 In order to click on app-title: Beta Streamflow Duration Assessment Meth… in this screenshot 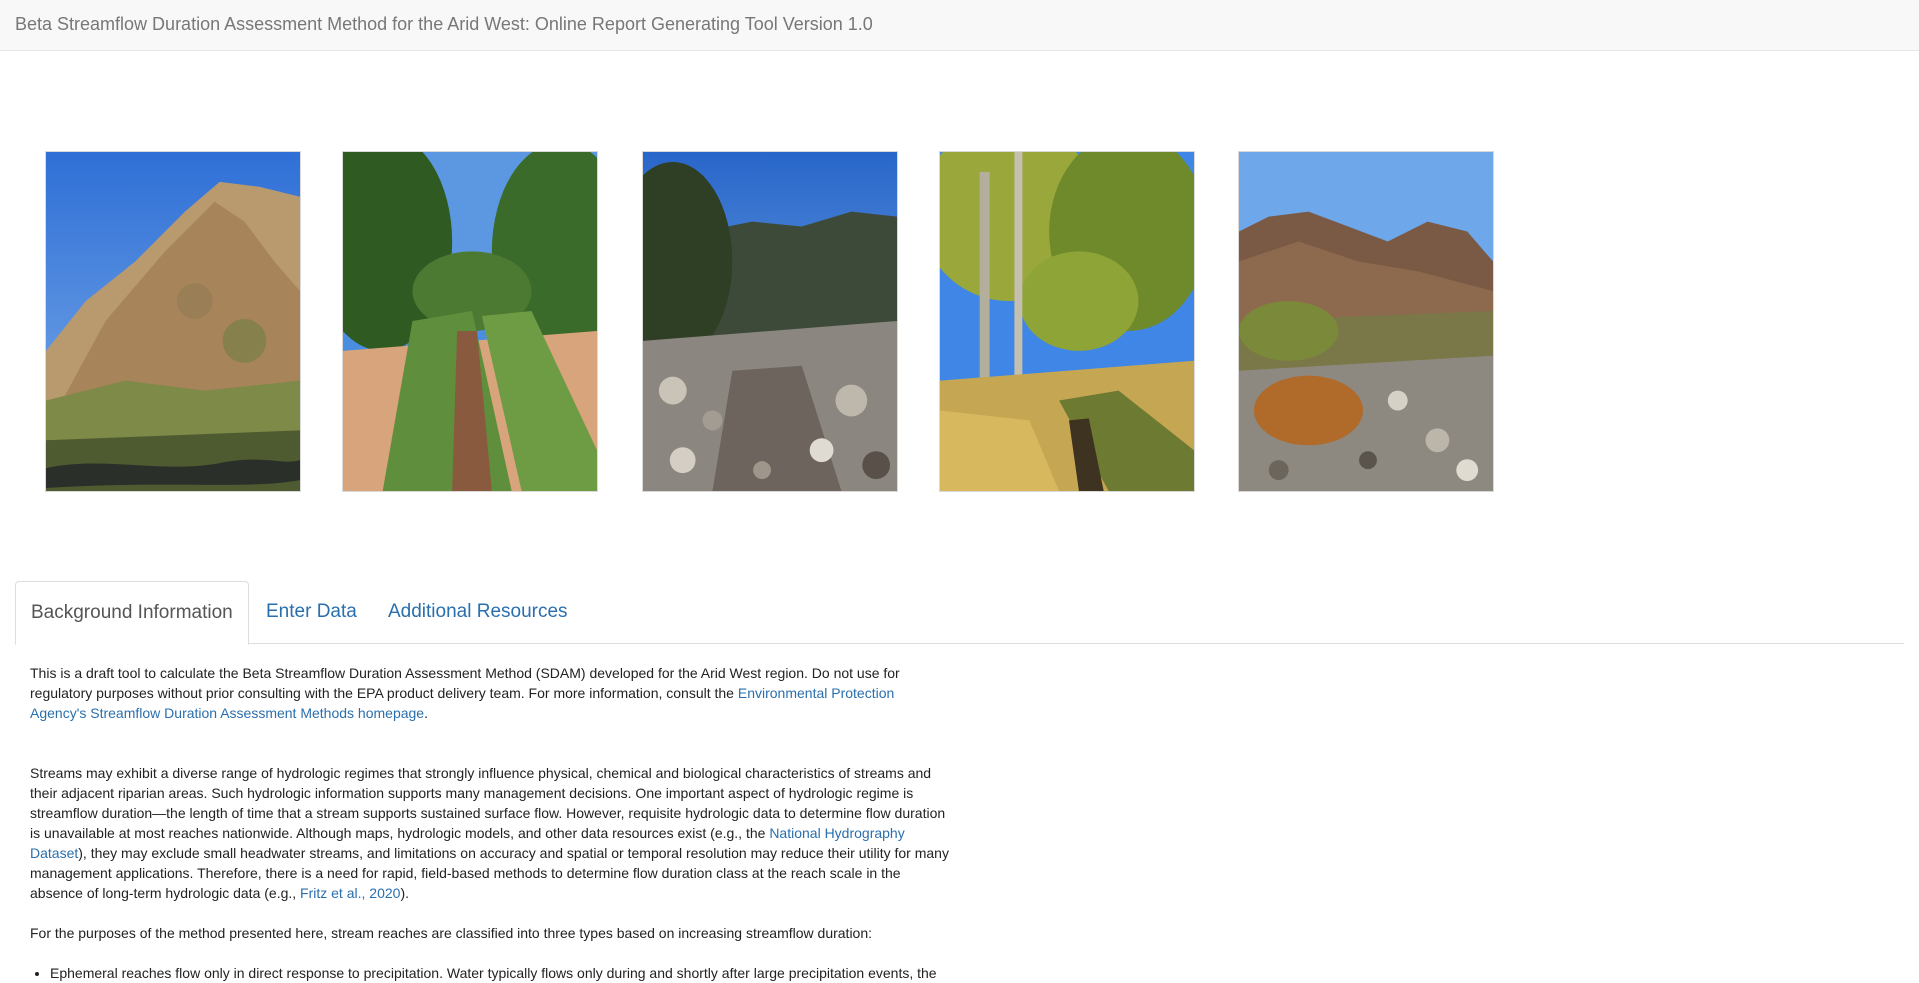, I will do `click(444, 24)`.